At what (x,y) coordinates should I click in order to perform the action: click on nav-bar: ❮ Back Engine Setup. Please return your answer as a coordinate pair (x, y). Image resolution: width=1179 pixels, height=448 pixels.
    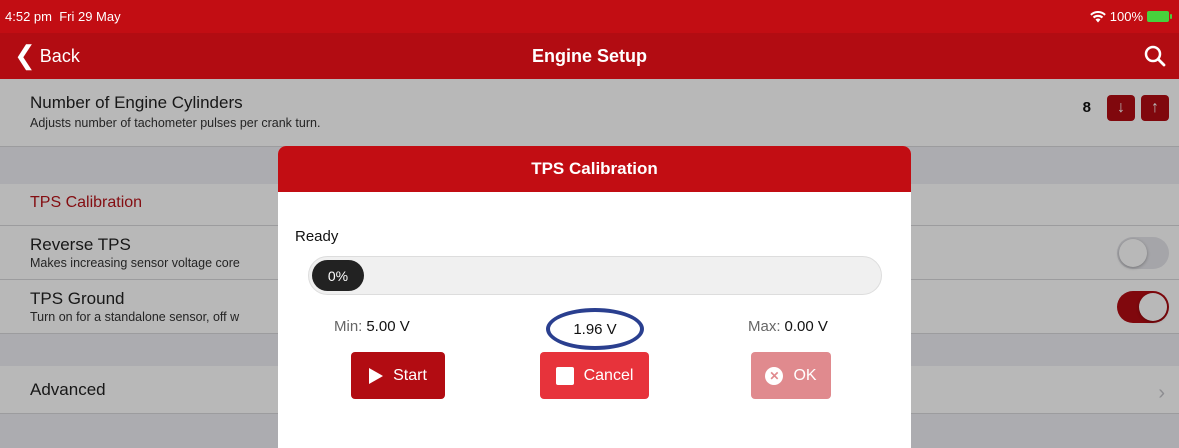
    Looking at the image, I should click on (589, 56).